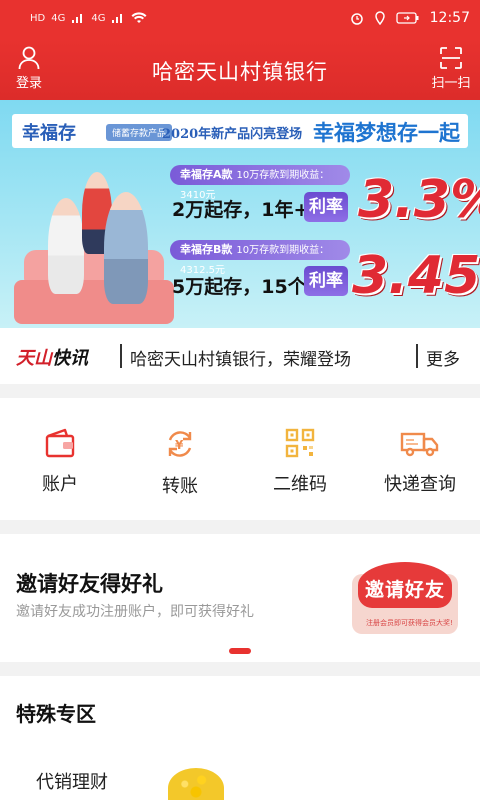  Describe the element at coordinates (300, 484) in the screenshot. I see `quick-action-label: 二维码` at that location.